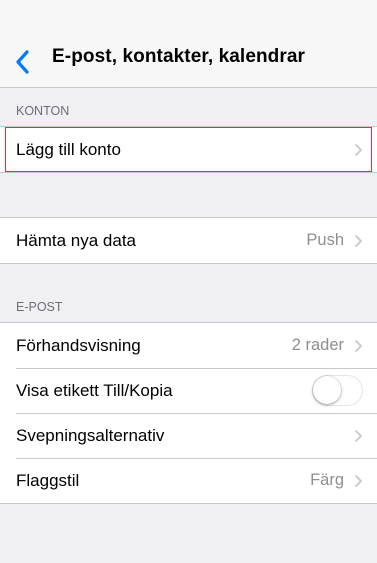  Describe the element at coordinates (325, 240) in the screenshot. I see `fetch-new-data-value: Push` at that location.